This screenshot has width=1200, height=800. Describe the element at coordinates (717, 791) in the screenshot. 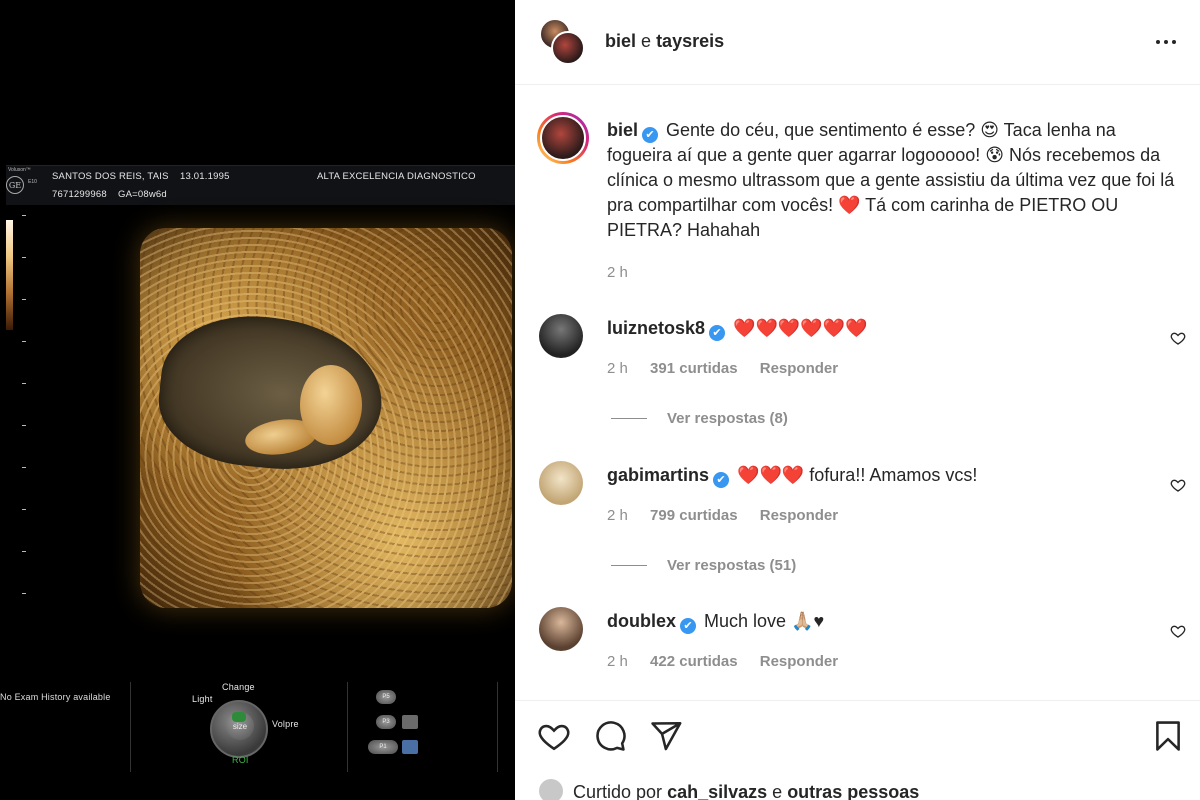

I see `liked-by-user: cah_silvazs` at that location.